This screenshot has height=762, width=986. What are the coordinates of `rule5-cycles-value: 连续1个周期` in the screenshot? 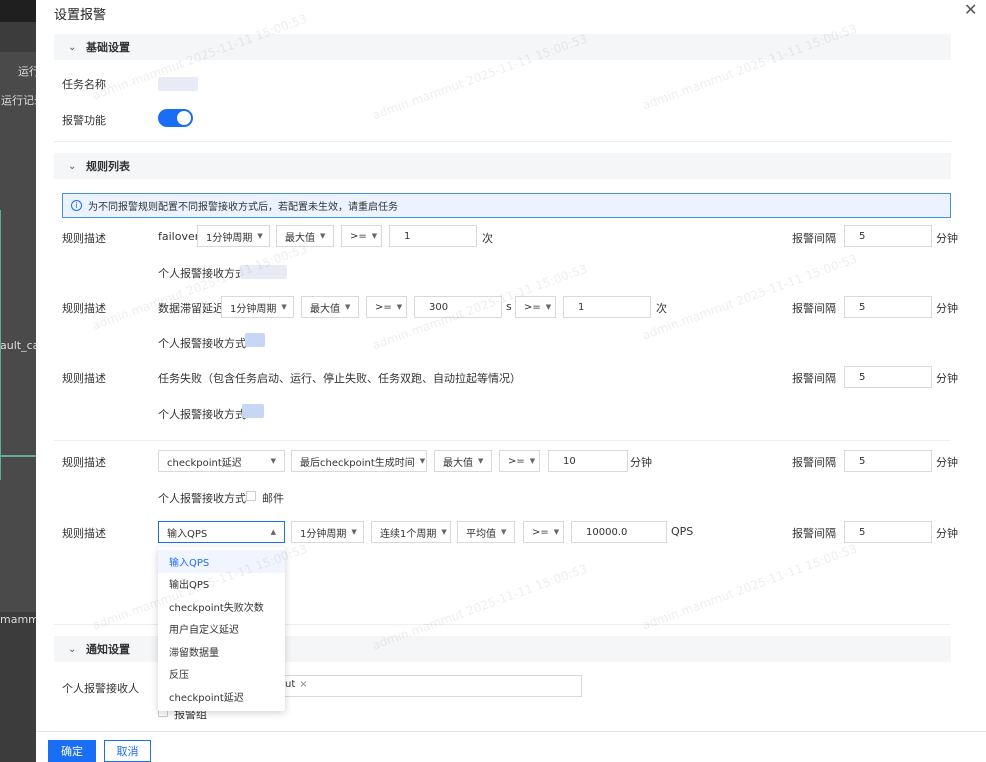 It's located at (408, 534).